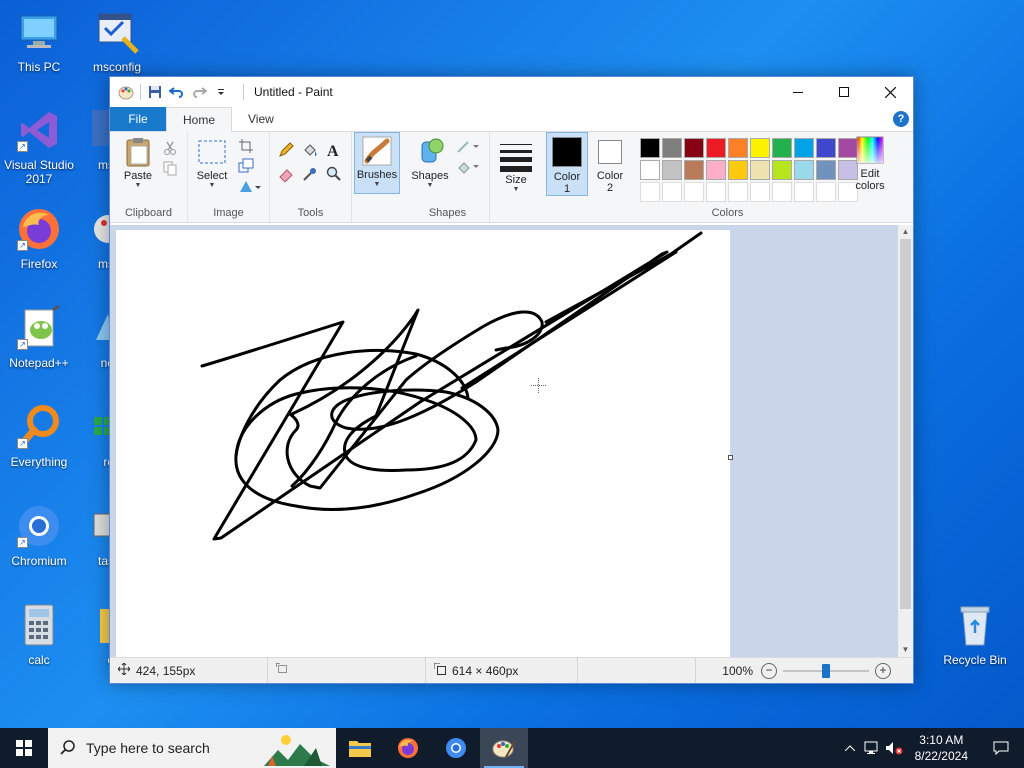 The height and width of the screenshot is (768, 1024). I want to click on rotate-icon, so click(250, 186).